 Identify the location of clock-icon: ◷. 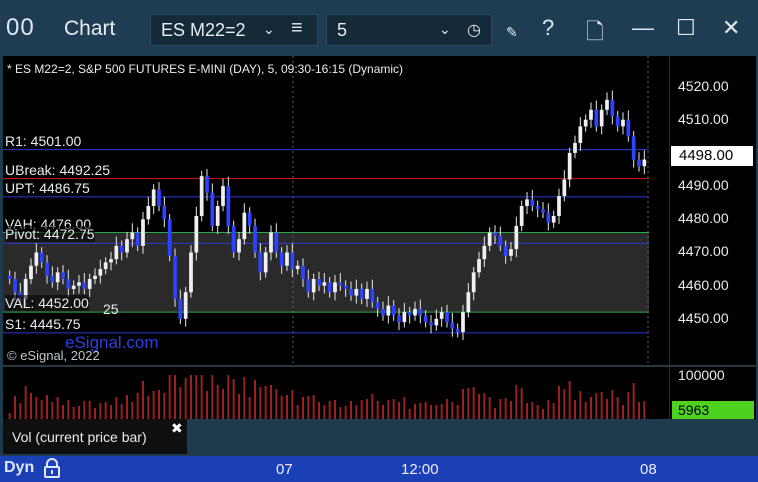
(474, 30).